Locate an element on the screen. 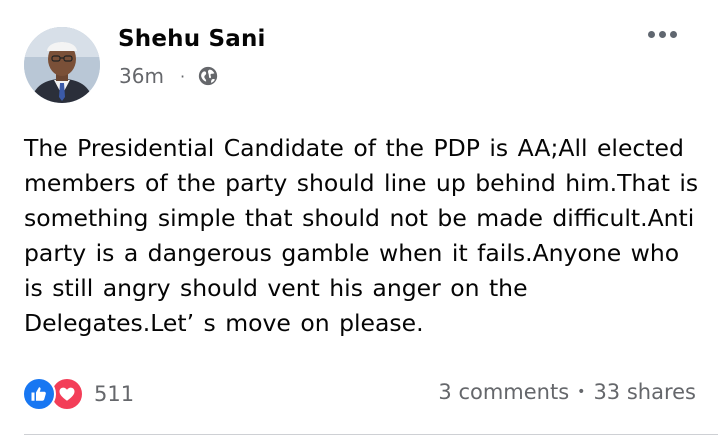 This screenshot has width=718, height=442. post-meta: 36m · is located at coordinates (169, 76).